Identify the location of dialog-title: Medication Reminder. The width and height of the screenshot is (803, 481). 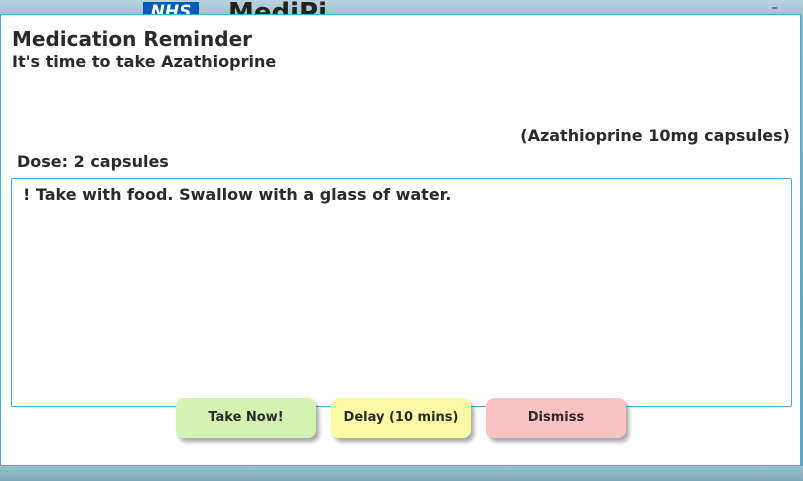
(132, 39).